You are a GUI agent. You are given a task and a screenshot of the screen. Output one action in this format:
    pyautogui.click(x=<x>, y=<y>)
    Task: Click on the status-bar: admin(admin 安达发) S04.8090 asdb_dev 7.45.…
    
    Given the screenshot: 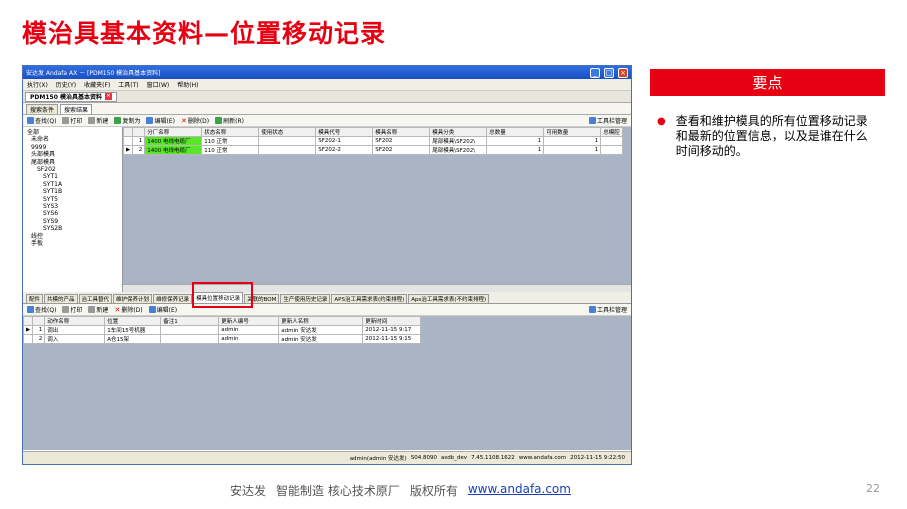 What is the action you would take?
    pyautogui.click(x=327, y=457)
    